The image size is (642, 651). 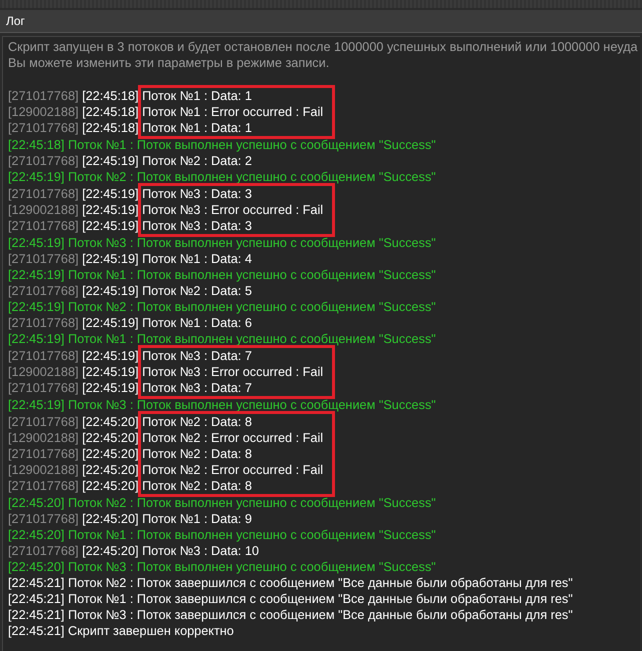 What do you see at coordinates (169, 63) in the screenshot?
I see `intro-text: Вы можете изменить эти параметры в режиме записи.` at bounding box center [169, 63].